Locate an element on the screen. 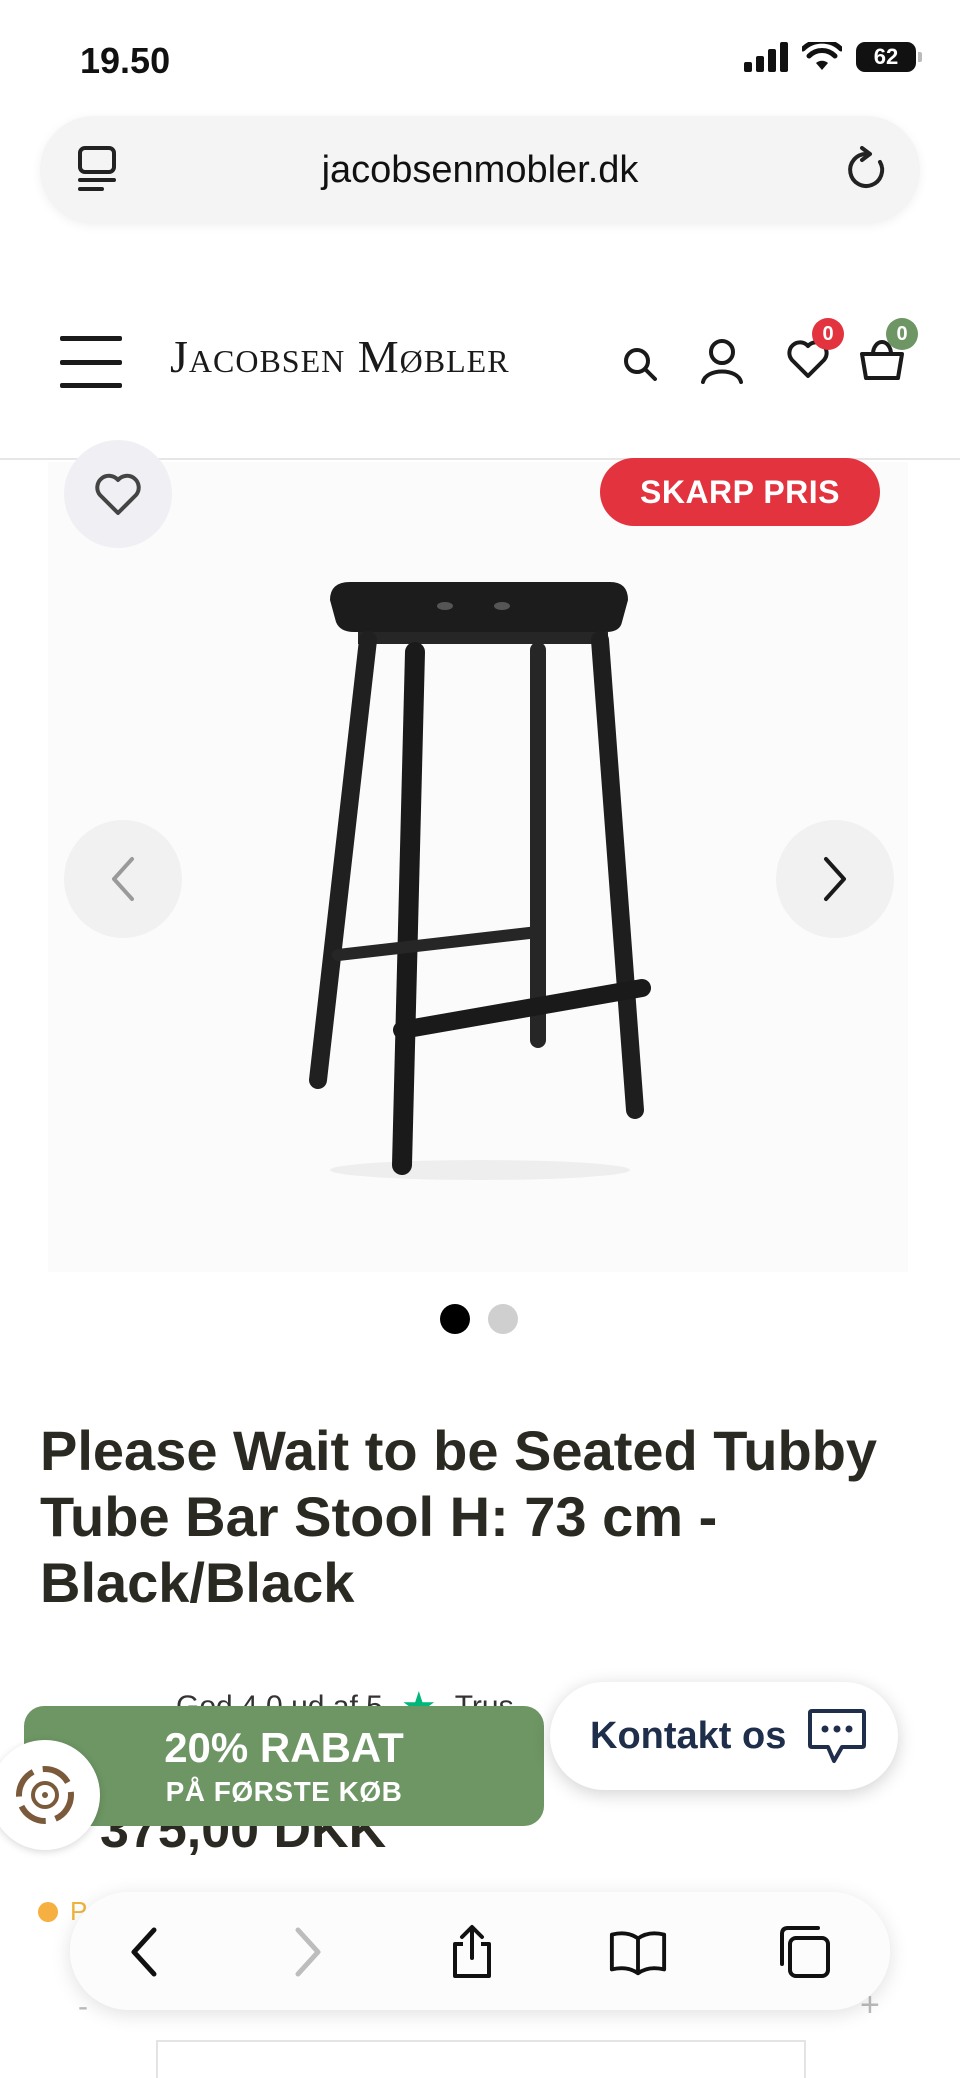 This screenshot has height=2078, width=960. add-to-wishlist-button is located at coordinates (118, 494).